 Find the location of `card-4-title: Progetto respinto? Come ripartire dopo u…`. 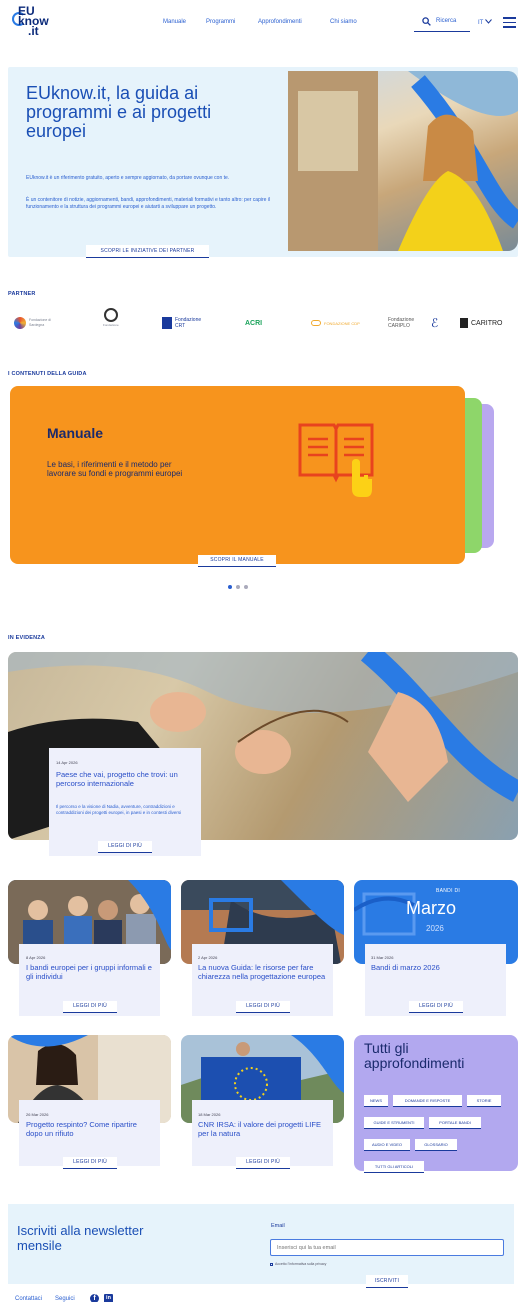

card-4-title: Progetto respinto? Come ripartire dopo u… is located at coordinates (81, 1129).